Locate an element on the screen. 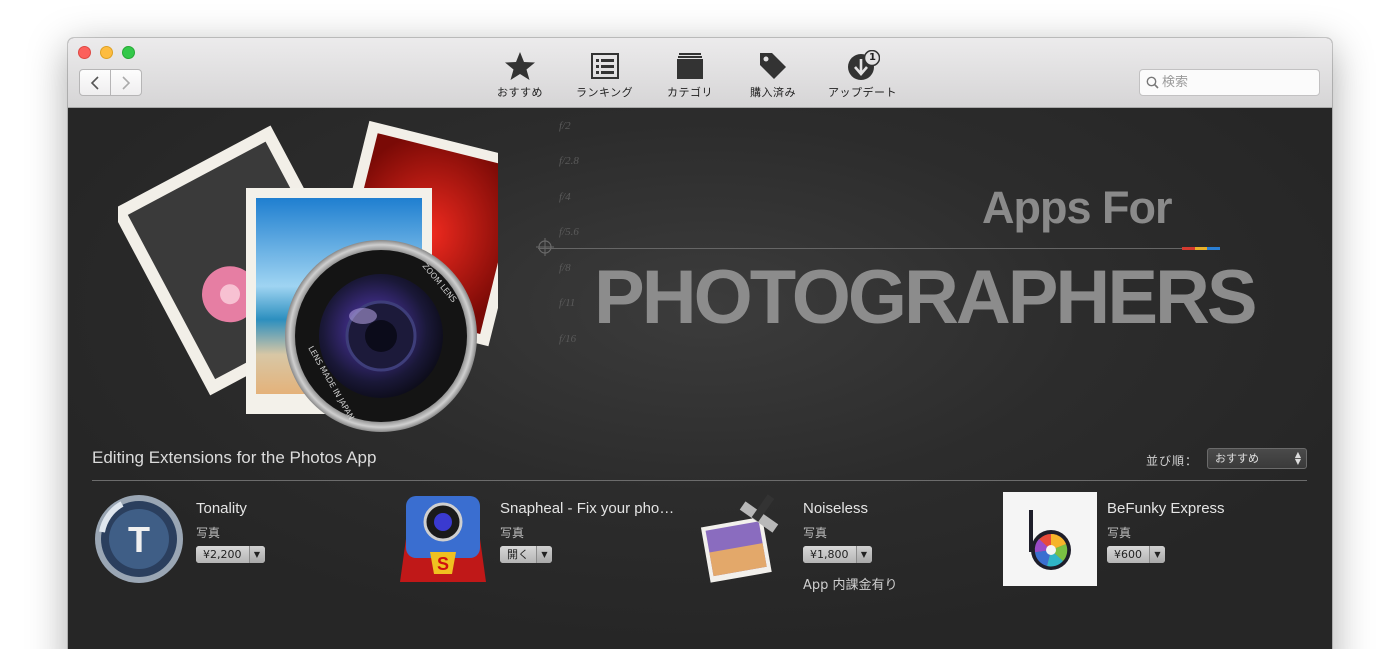  fstop-label: f/4 is located at coordinates (565, 197).